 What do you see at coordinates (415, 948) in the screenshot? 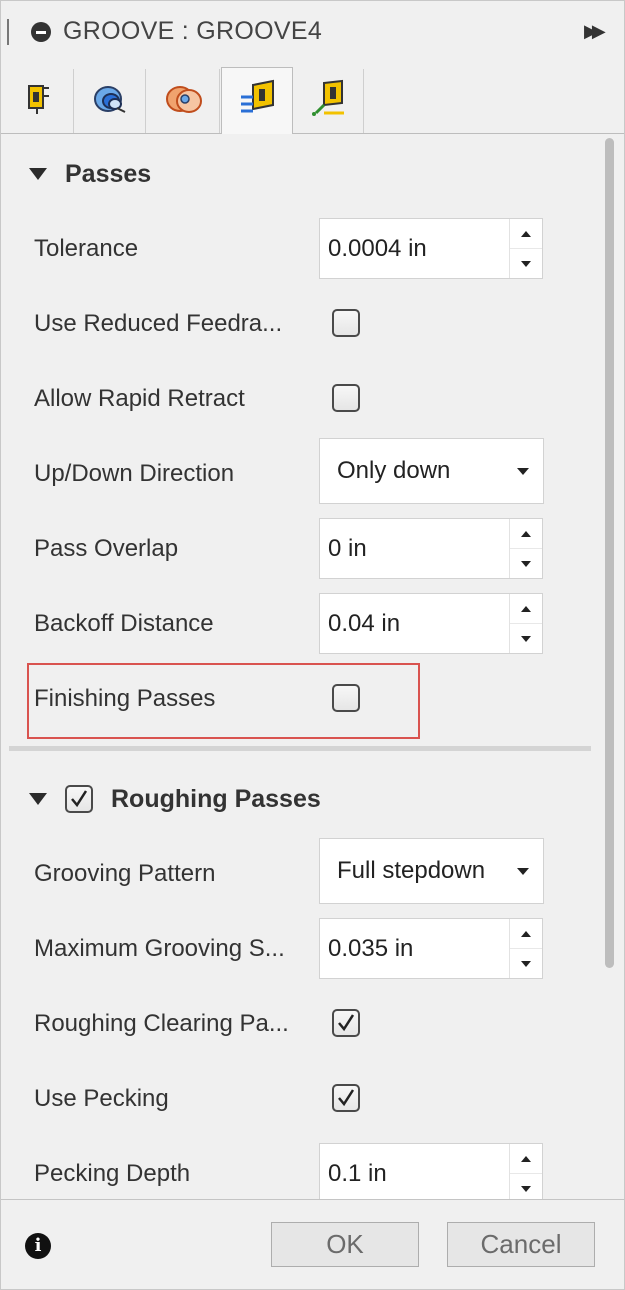
I see `max-grooving-stepdown-input` at bounding box center [415, 948].